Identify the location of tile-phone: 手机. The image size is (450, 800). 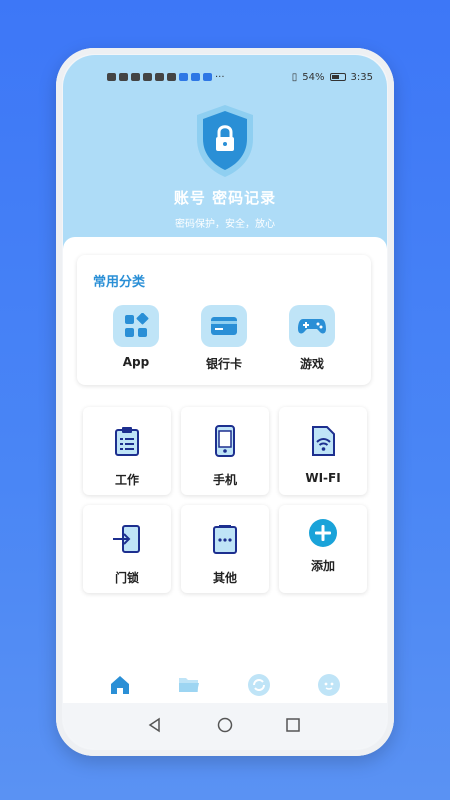
(225, 451).